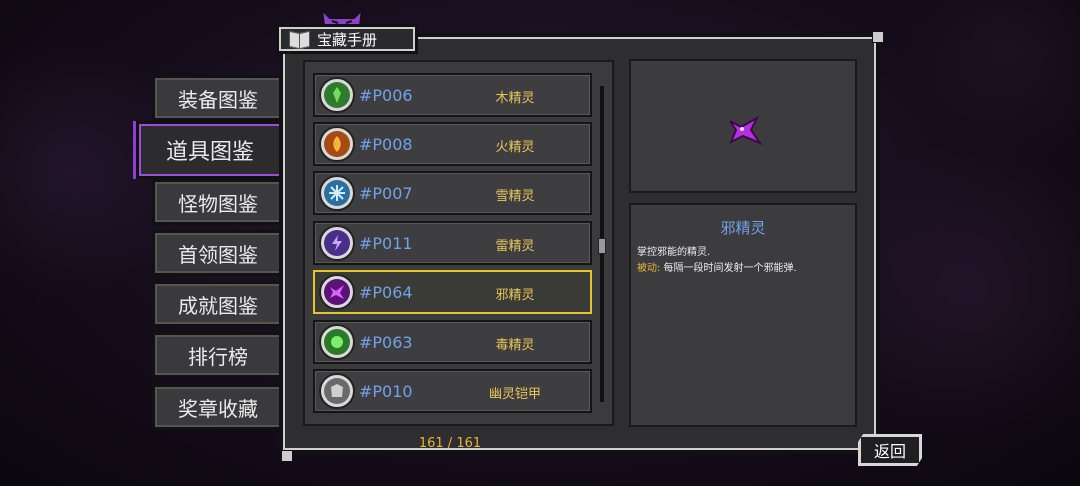 The width and height of the screenshot is (1080, 486). I want to click on wood-spirit-icon, so click(337, 95).